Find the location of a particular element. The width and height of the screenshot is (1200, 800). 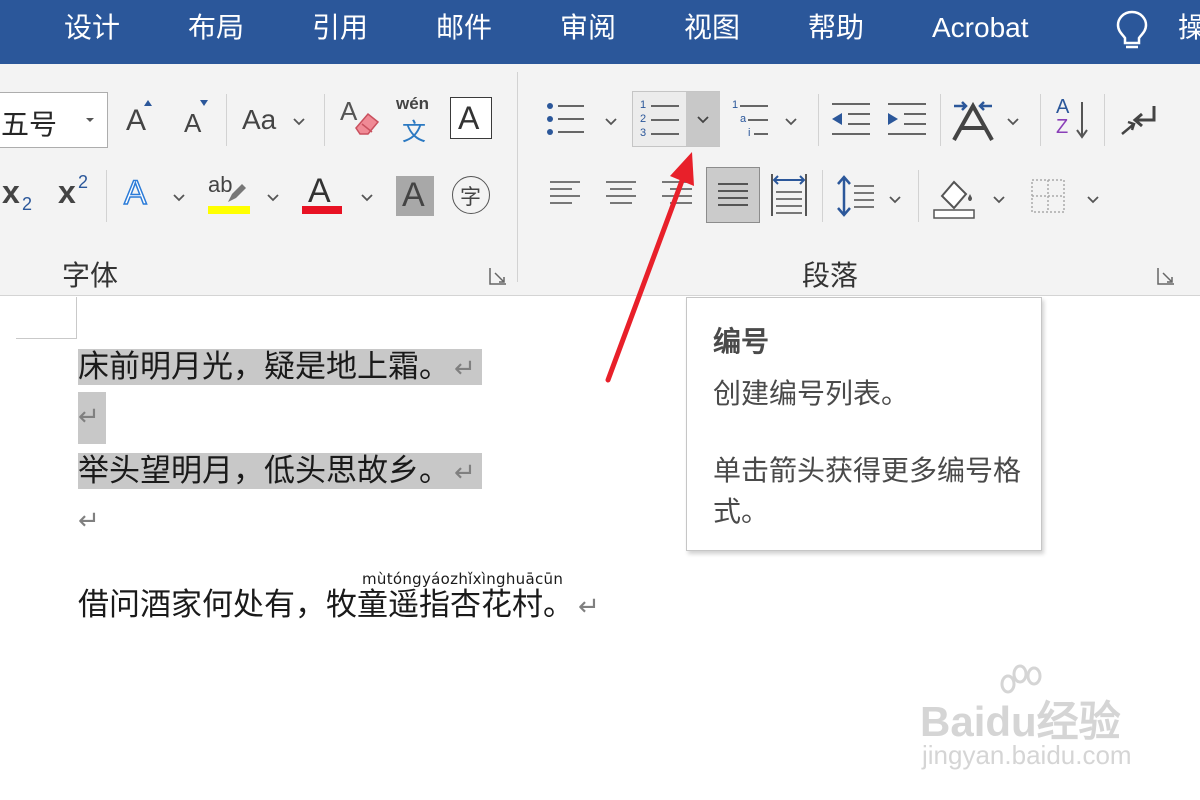

shading-button is located at coordinates (972, 197).